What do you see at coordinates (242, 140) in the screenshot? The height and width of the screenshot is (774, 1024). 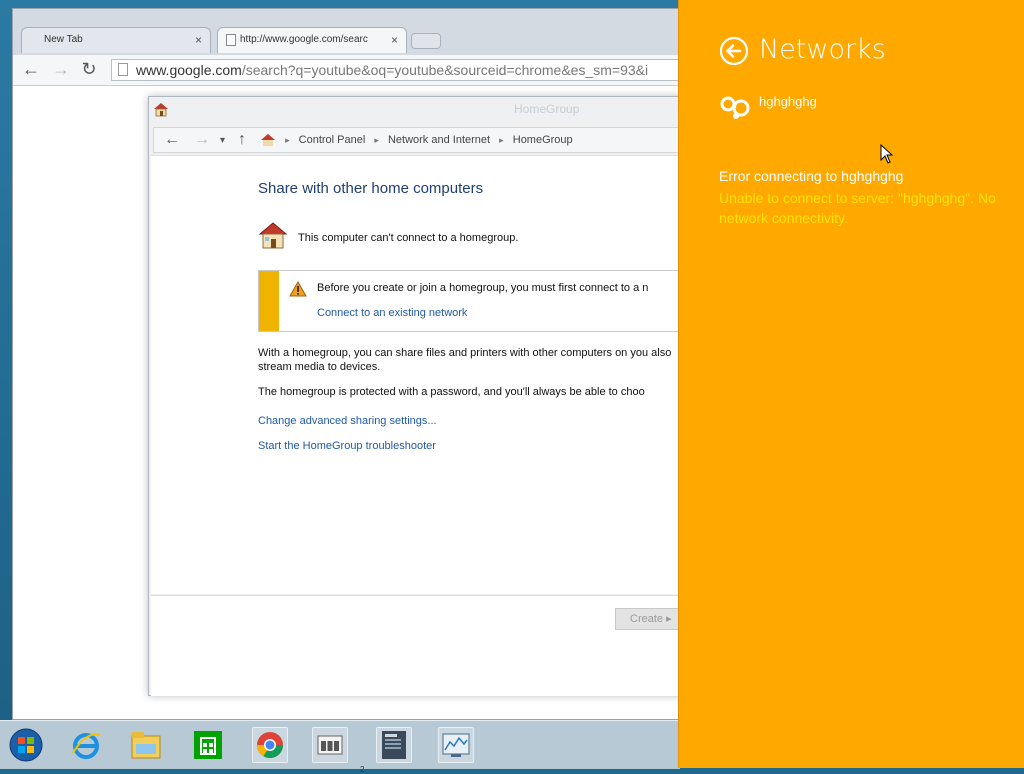 I see `up-arrow-icon: ↑` at bounding box center [242, 140].